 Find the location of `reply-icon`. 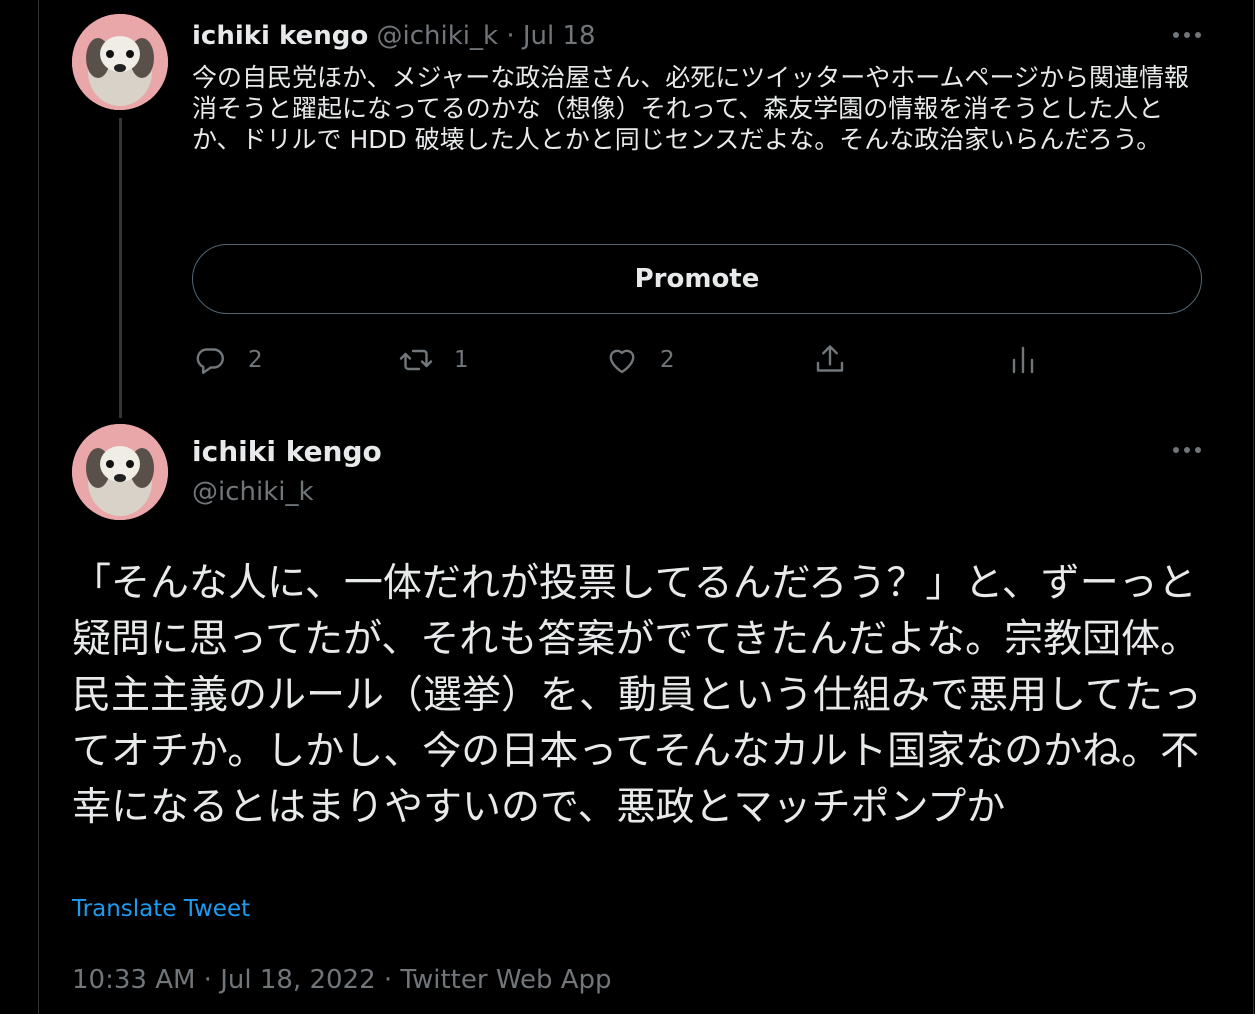

reply-icon is located at coordinates (210, 361).